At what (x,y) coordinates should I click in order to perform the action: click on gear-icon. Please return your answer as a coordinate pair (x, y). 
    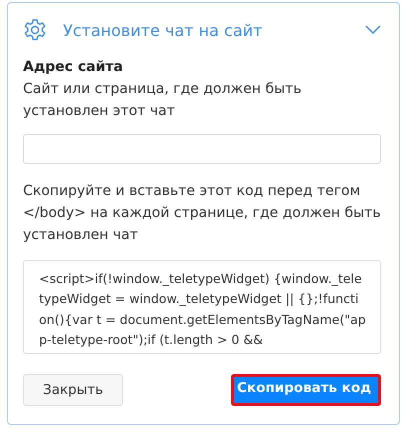
    Looking at the image, I should click on (35, 30).